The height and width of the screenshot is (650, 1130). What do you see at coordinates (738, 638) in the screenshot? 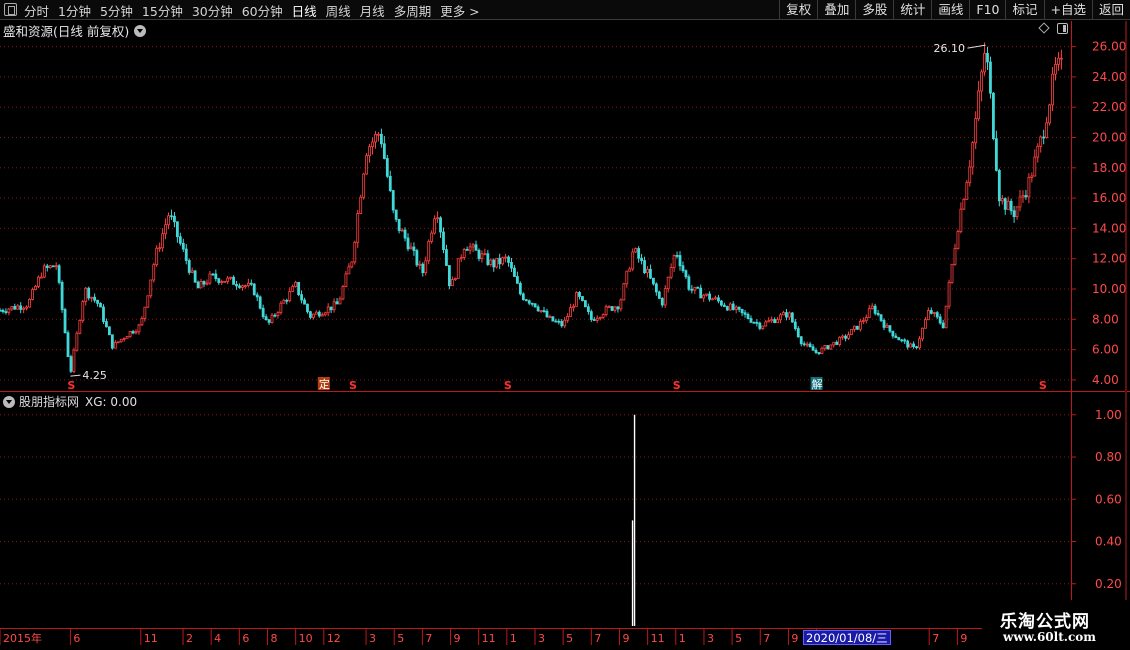
I see `date-label: 5` at bounding box center [738, 638].